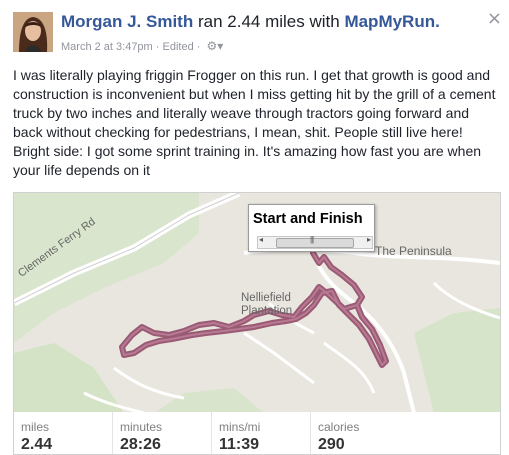 The height and width of the screenshot is (455, 509). I want to click on author-name-link: Morgan J. Smith, so click(127, 21).